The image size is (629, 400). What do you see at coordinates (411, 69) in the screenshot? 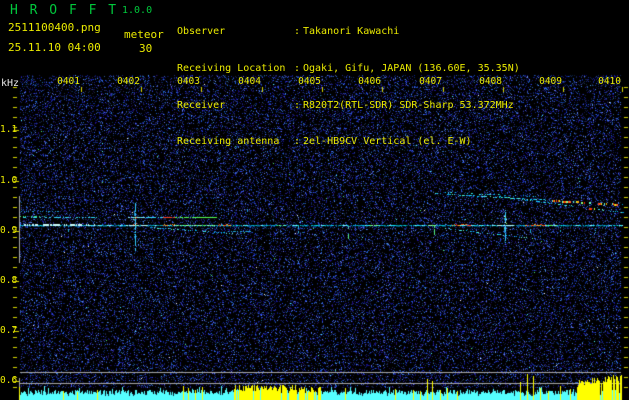
I see `info-value: Ogaki, Gifu, JAPAN (136.60E, 35.35N)` at bounding box center [411, 69].